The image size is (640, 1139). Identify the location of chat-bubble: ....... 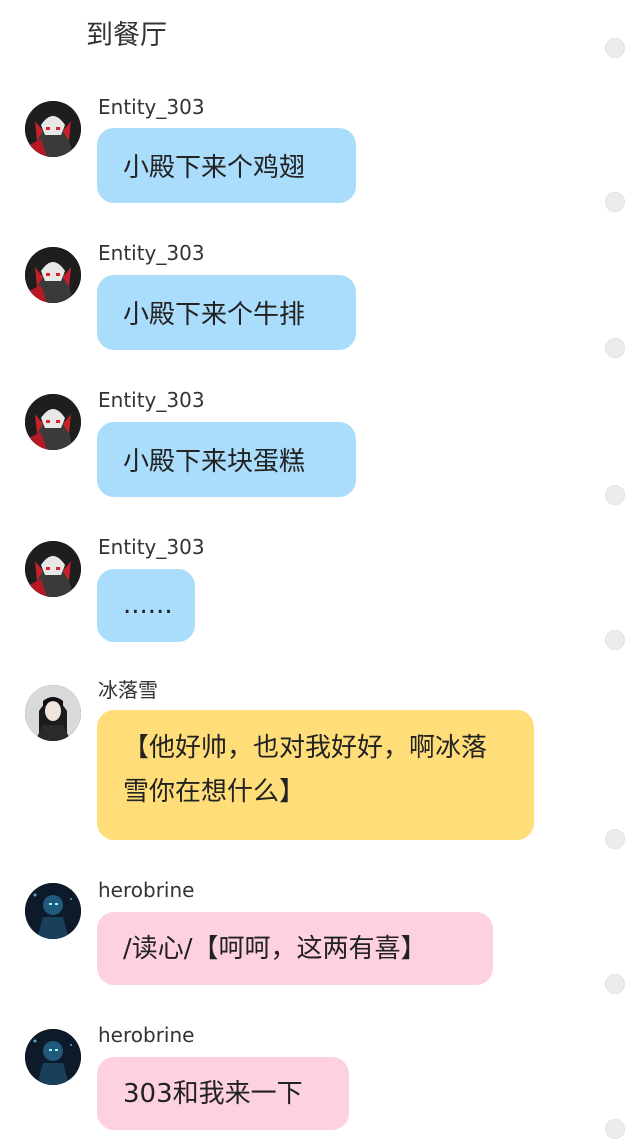
(146, 605).